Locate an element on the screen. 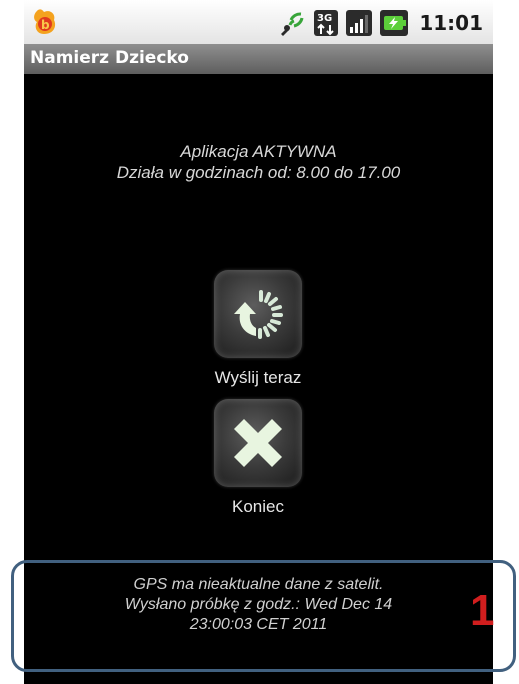 Image resolution: width=519 pixels, height=684 pixels. signal-strength-icon is located at coordinates (359, 23).